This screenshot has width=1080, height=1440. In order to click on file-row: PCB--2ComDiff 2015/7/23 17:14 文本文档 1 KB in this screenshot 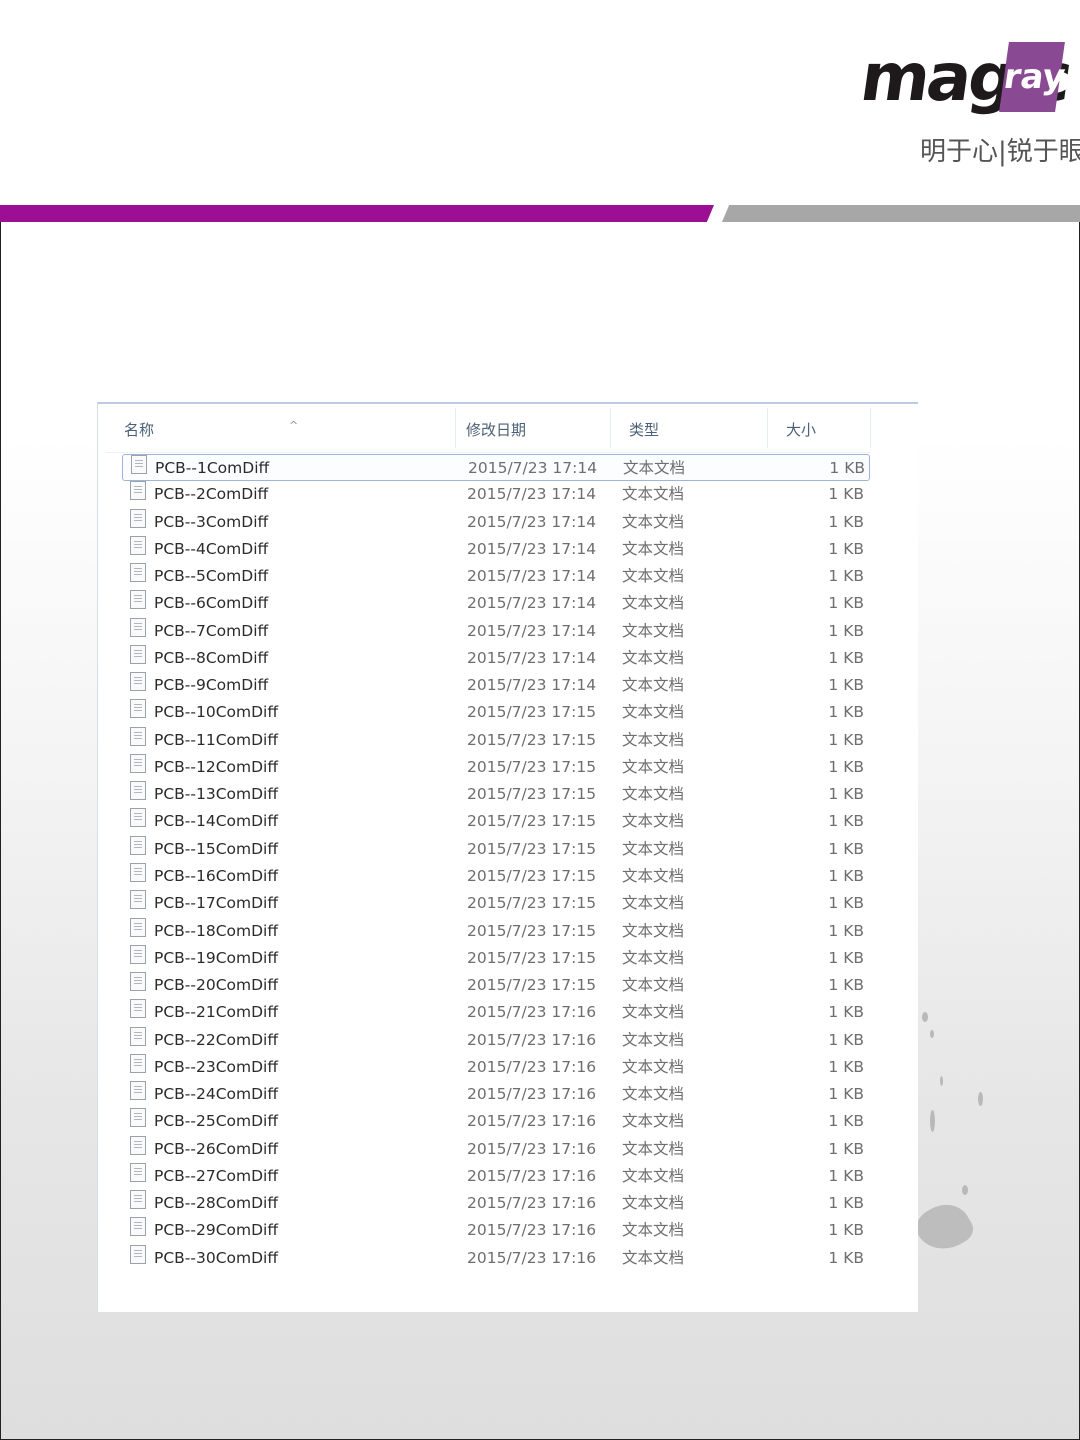, I will do `click(496, 494)`.